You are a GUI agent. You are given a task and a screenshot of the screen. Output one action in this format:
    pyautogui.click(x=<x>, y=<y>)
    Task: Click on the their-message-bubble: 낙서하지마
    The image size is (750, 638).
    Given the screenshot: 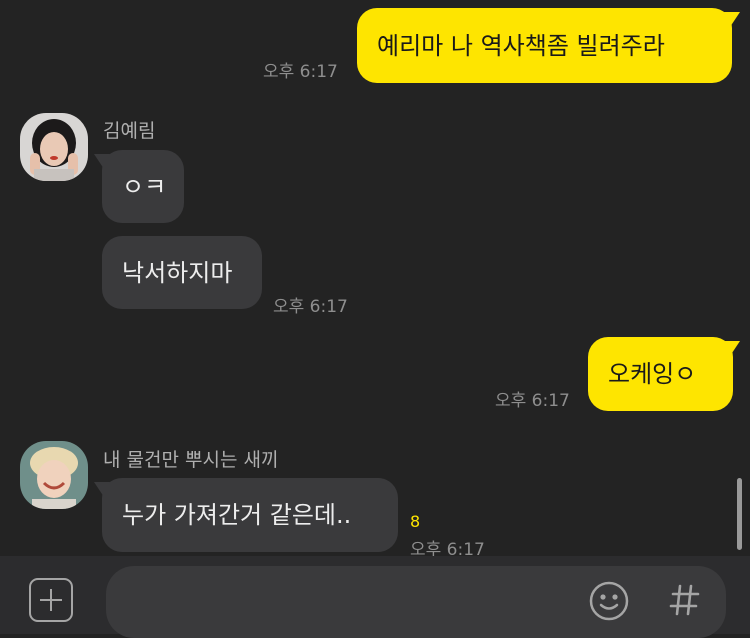 What is the action you would take?
    pyautogui.click(x=182, y=272)
    